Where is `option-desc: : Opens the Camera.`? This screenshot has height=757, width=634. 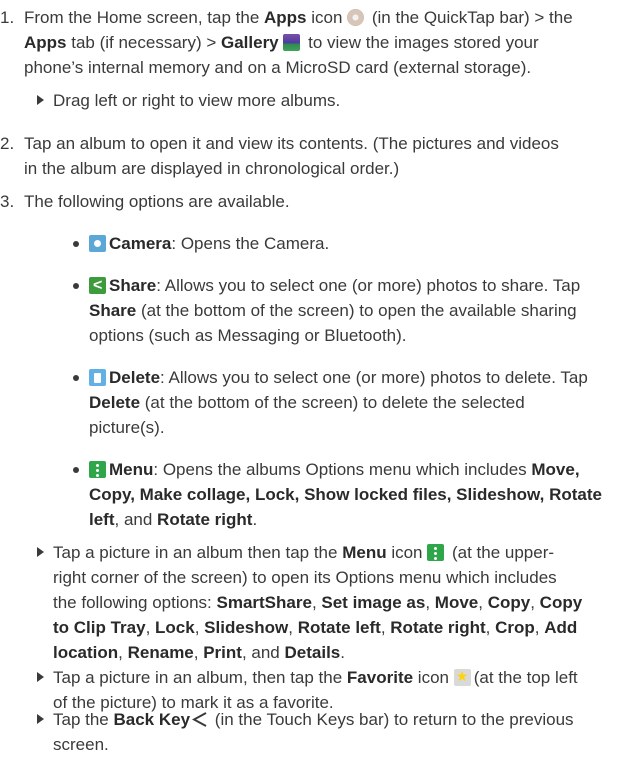 option-desc: : Opens the Camera. is located at coordinates (250, 243).